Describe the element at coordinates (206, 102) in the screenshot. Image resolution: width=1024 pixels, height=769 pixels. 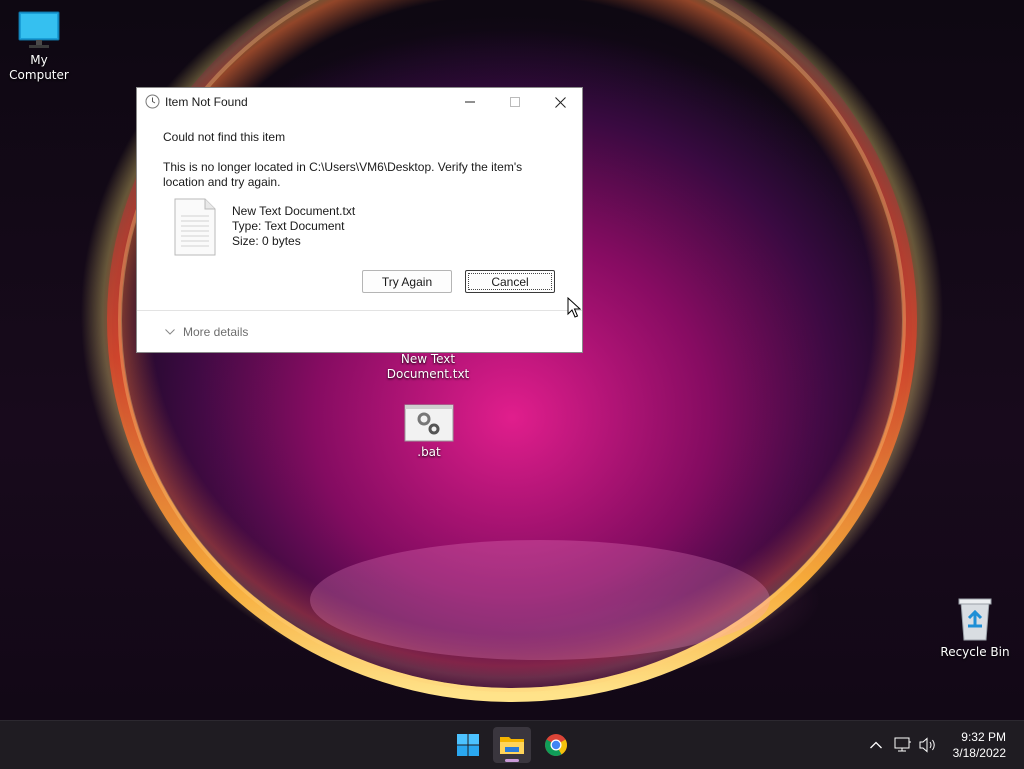
I see `dialog-title: Item Not Found` at that location.